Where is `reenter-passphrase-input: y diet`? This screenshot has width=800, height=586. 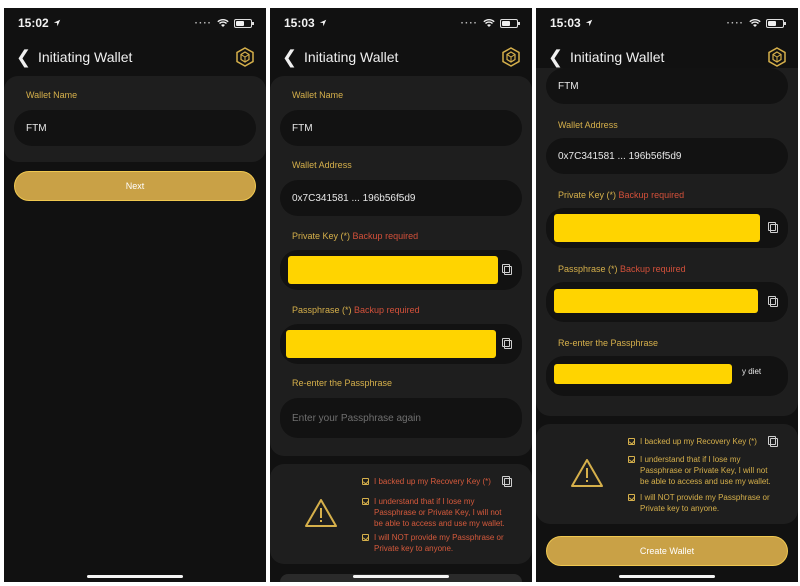
reenter-passphrase-input: y diet is located at coordinates (667, 376).